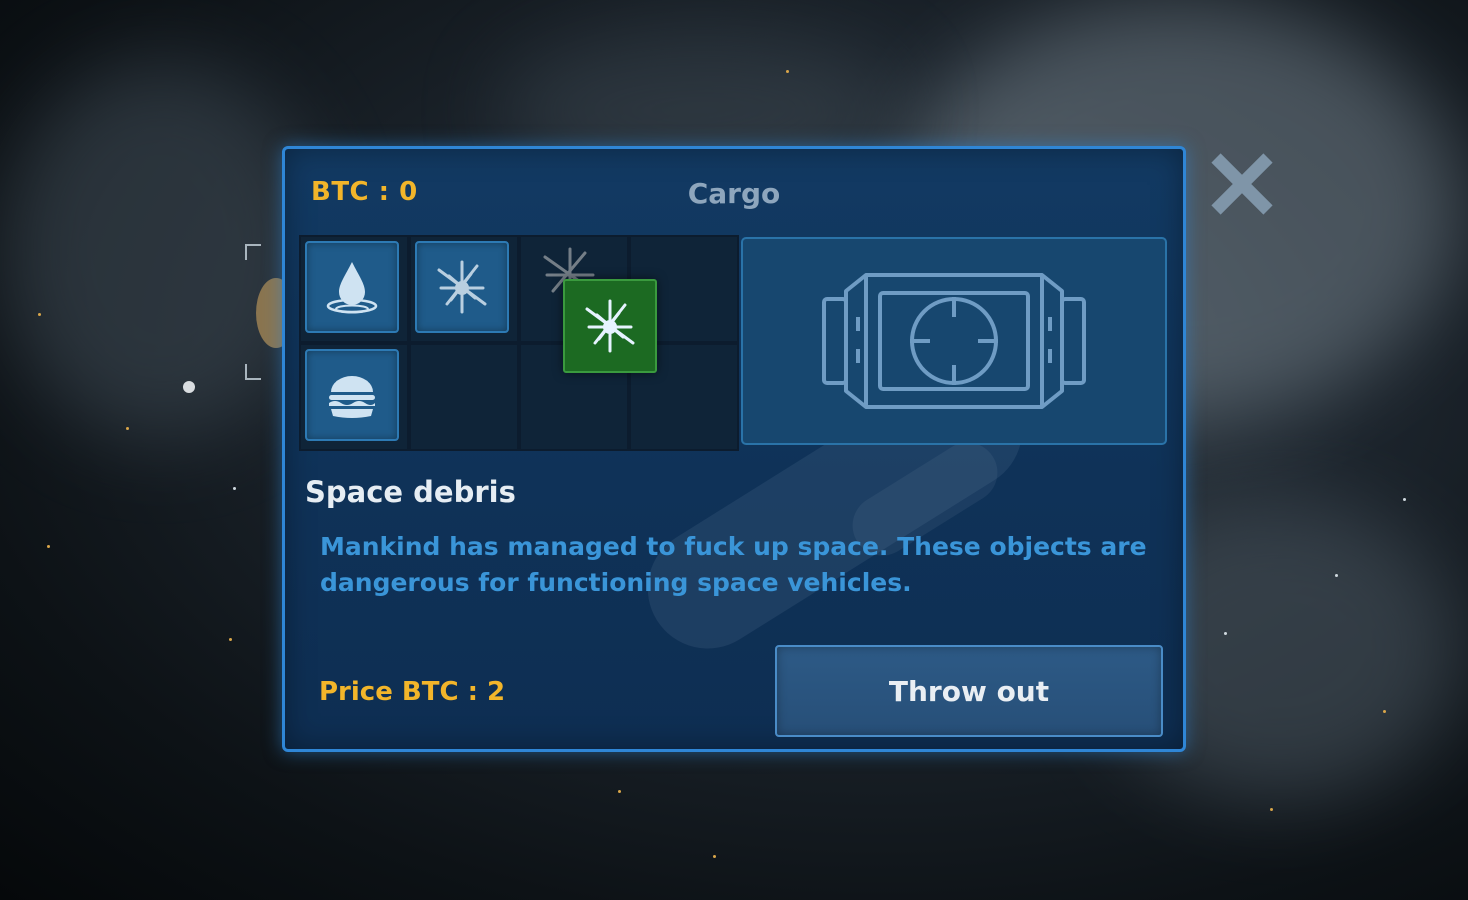 Image resolution: width=1468 pixels, height=900 pixels. I want to click on throw-out-button: Throw out, so click(969, 691).